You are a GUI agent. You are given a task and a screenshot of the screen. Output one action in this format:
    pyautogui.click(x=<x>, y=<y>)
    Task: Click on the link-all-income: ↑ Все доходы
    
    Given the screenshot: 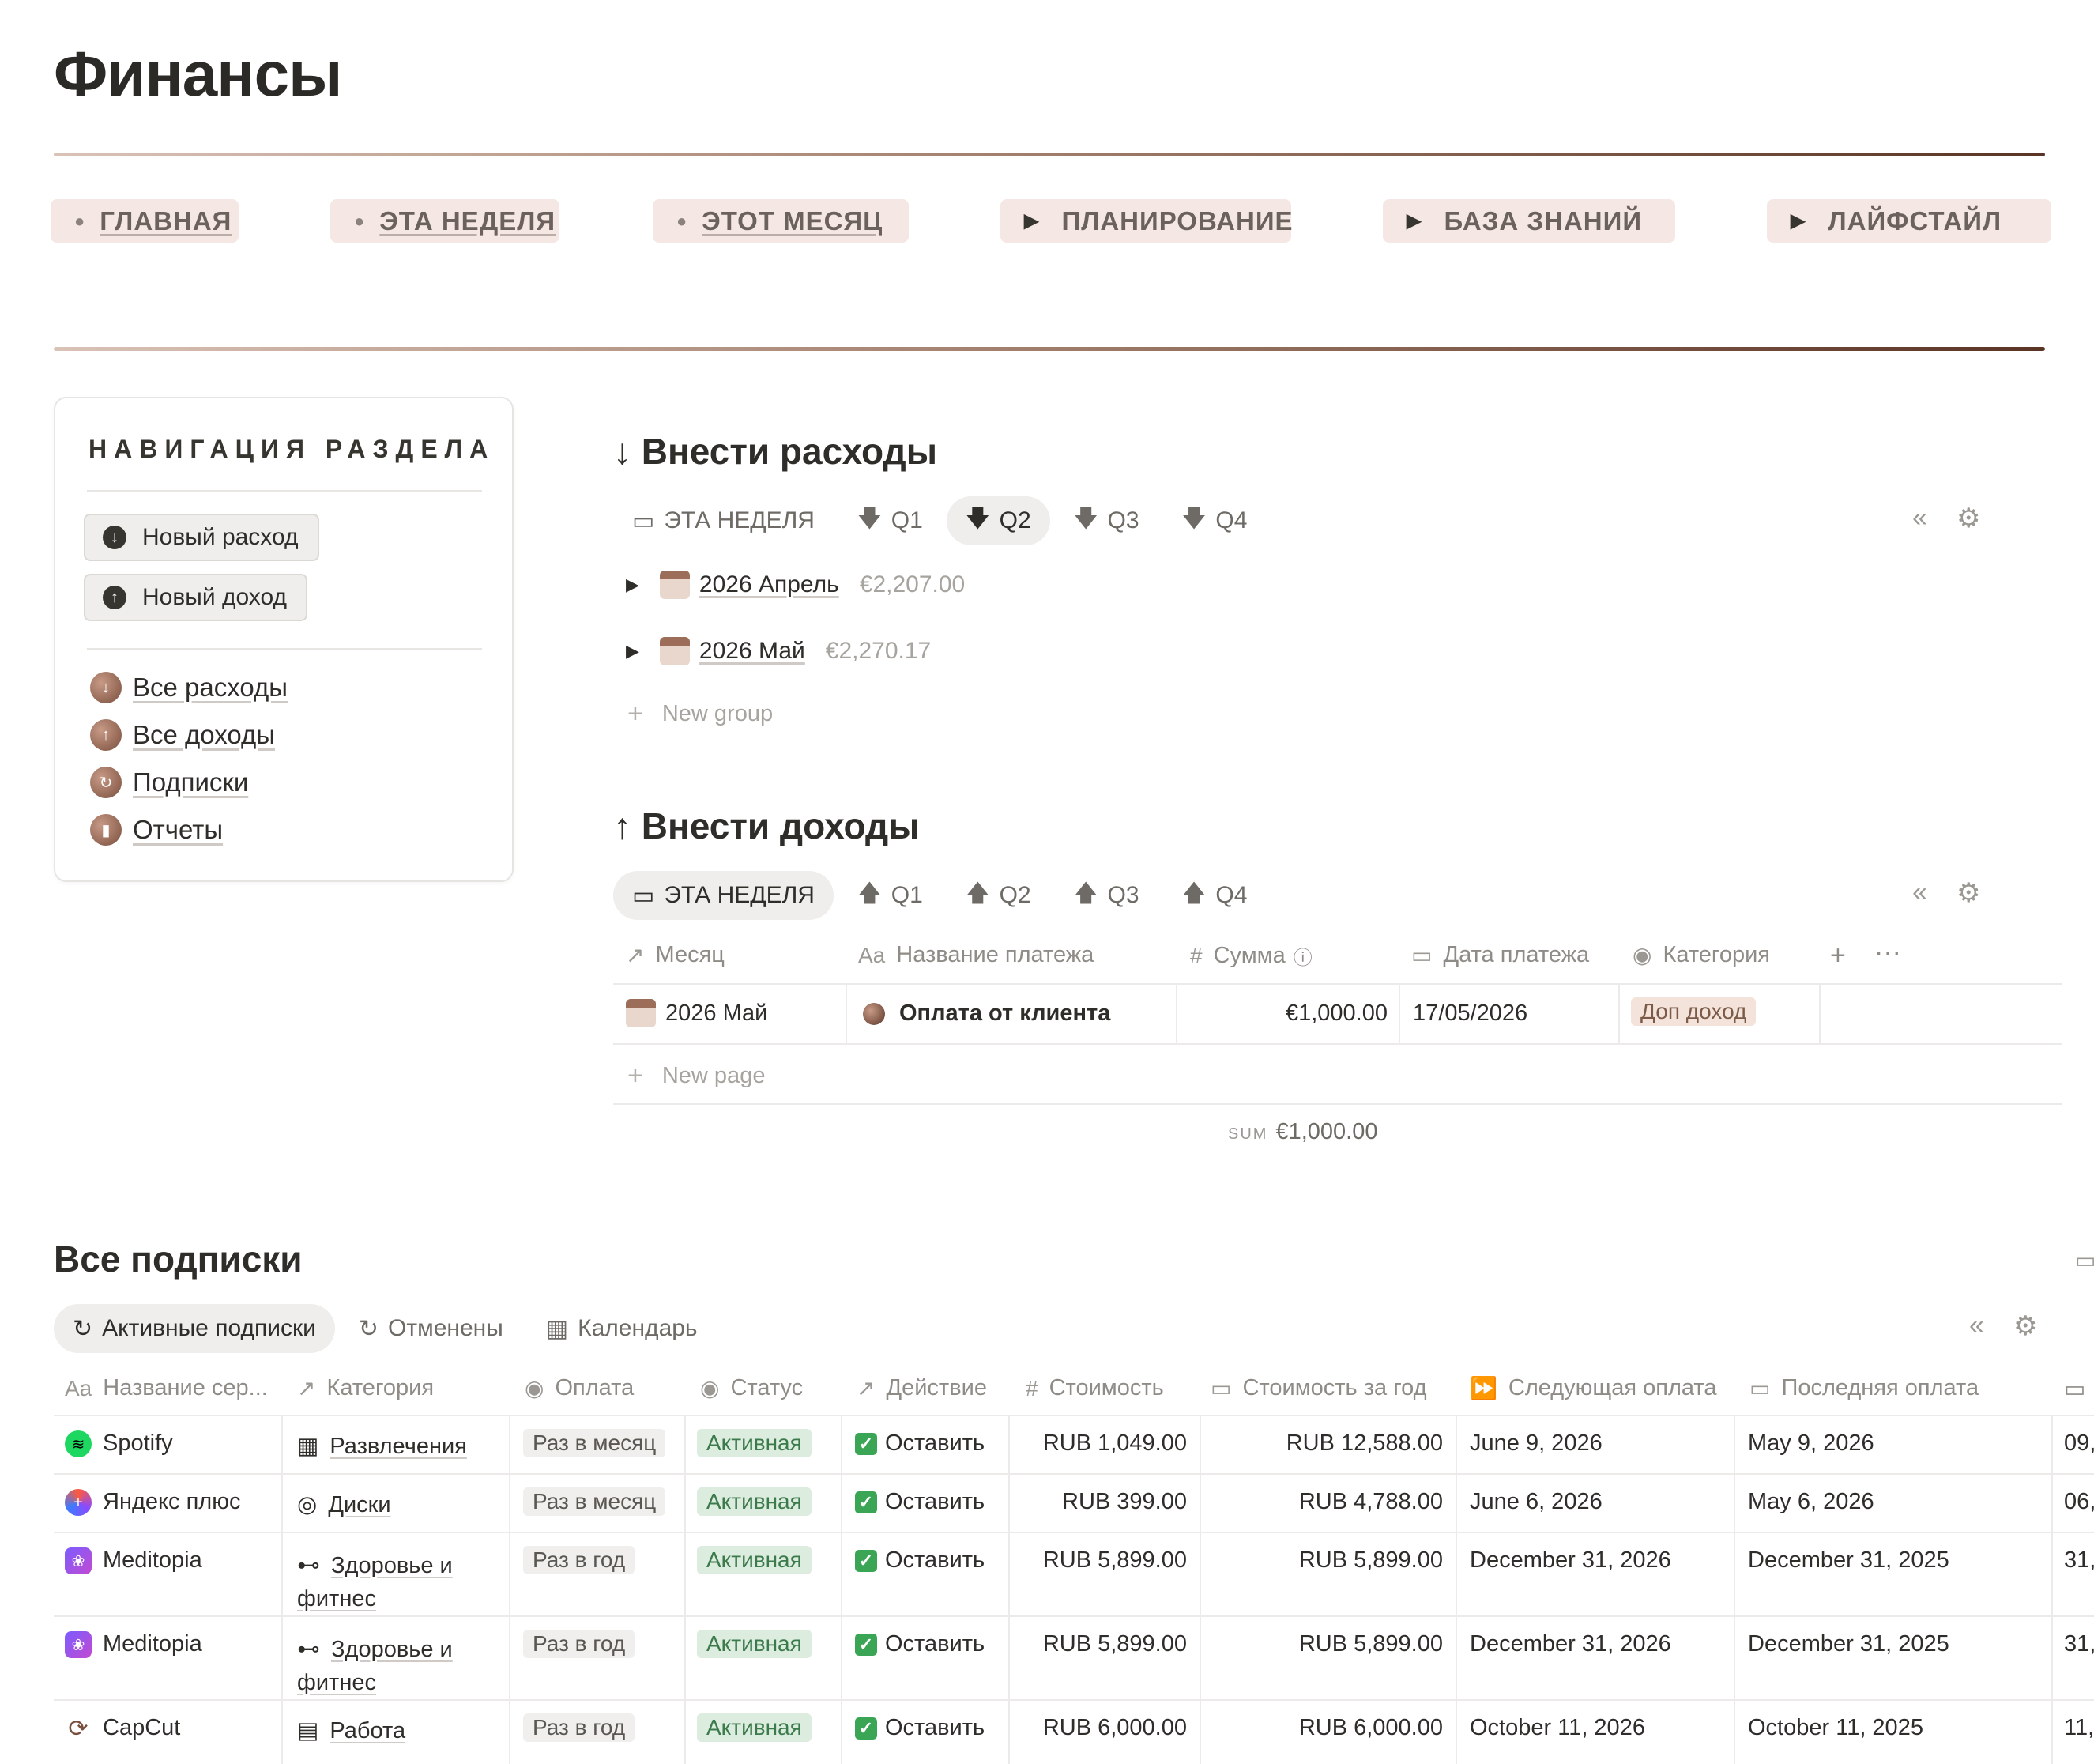 What is the action you would take?
    pyautogui.click(x=182, y=735)
    